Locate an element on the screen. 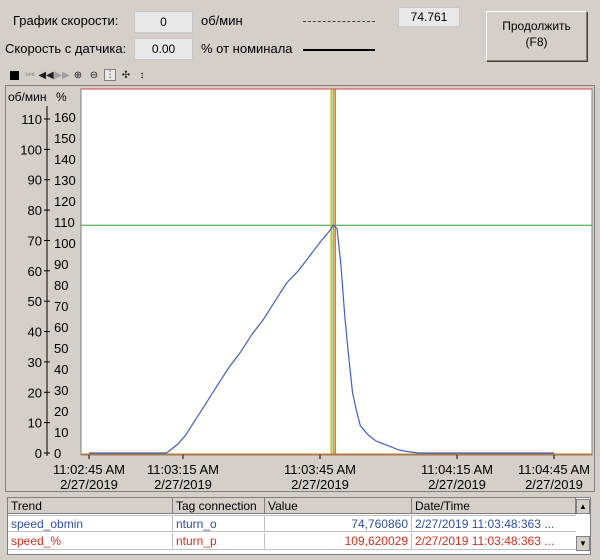 This screenshot has width=600, height=560. zoom-out-icon: ⊖ is located at coordinates (94, 75).